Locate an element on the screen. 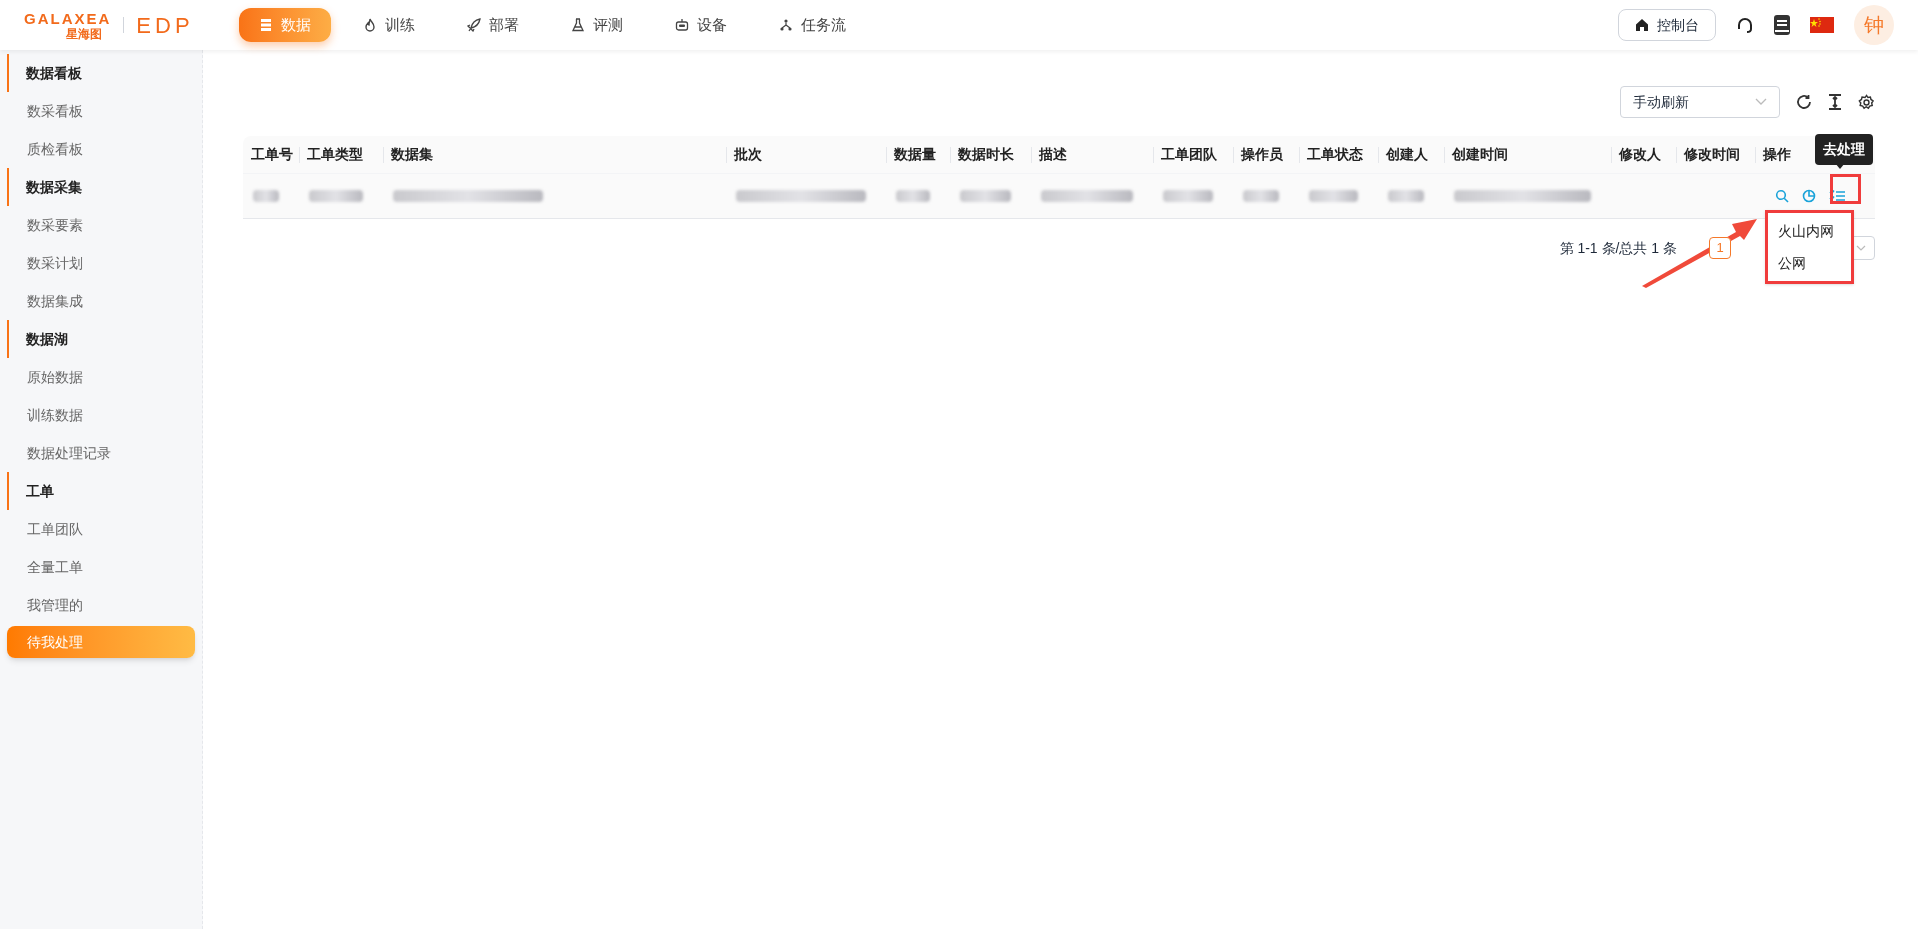 The image size is (1918, 929). column-header: 描述 is located at coordinates (1053, 154).